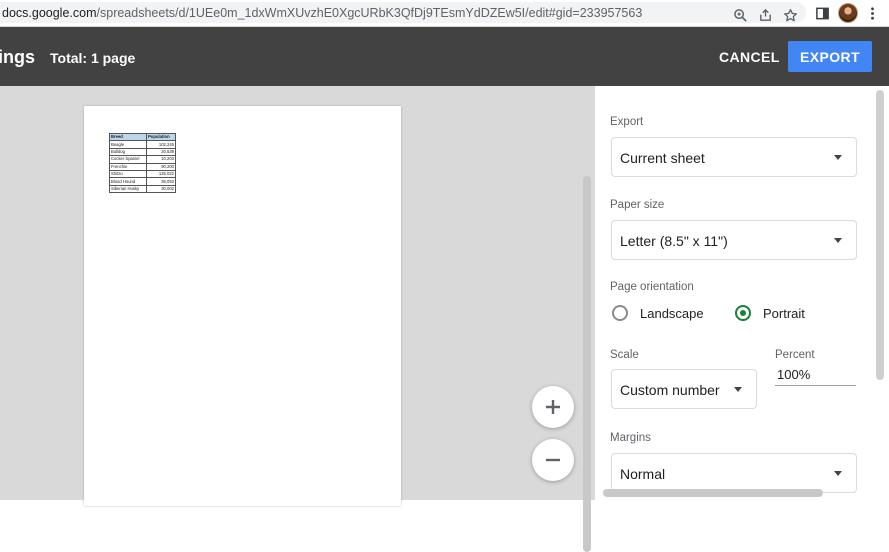 The height and width of the screenshot is (552, 889). Describe the element at coordinates (790, 15) in the screenshot. I see `star-icon` at that location.